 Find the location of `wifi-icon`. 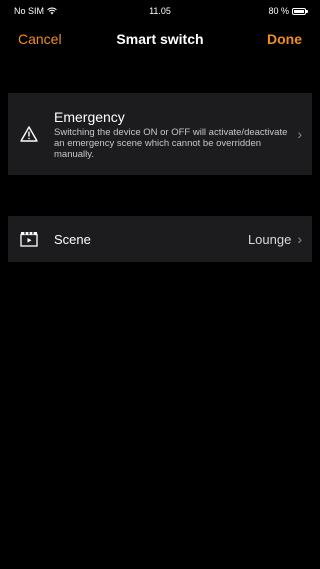

wifi-icon is located at coordinates (52, 11).